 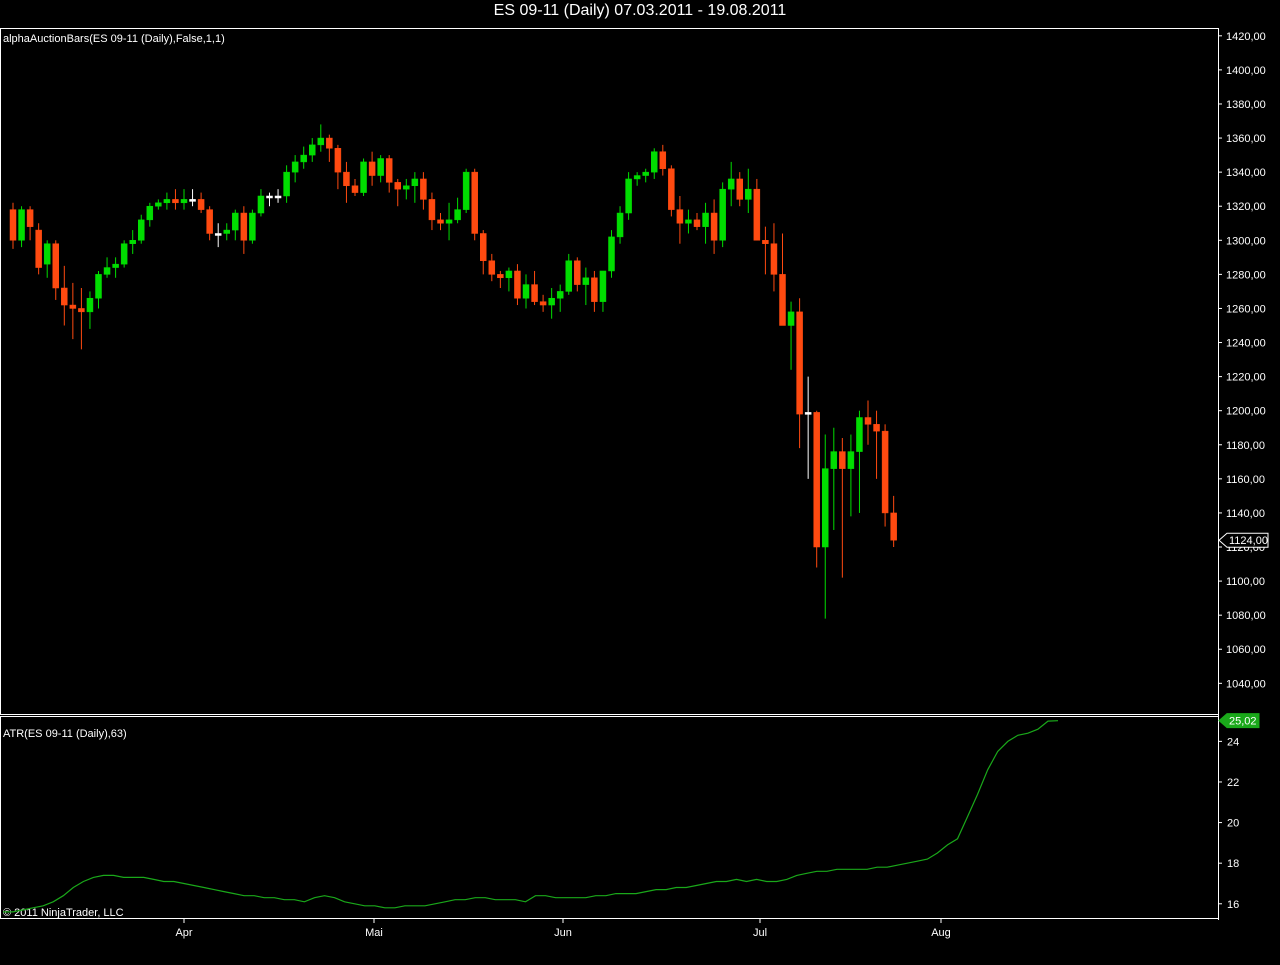 I want to click on time-tick-label: Apr, so click(x=183, y=933).